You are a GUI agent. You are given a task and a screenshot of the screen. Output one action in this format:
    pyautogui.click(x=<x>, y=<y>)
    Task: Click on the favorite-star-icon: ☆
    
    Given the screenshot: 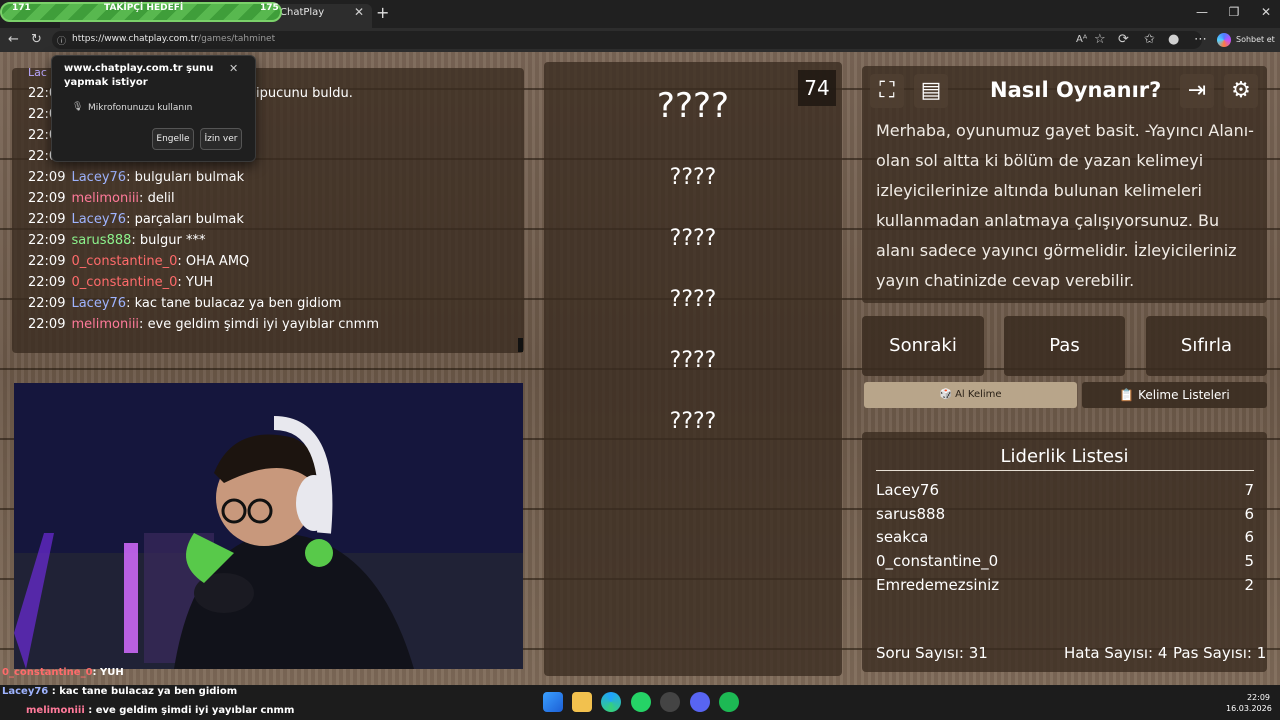 What is the action you would take?
    pyautogui.click(x=1100, y=39)
    